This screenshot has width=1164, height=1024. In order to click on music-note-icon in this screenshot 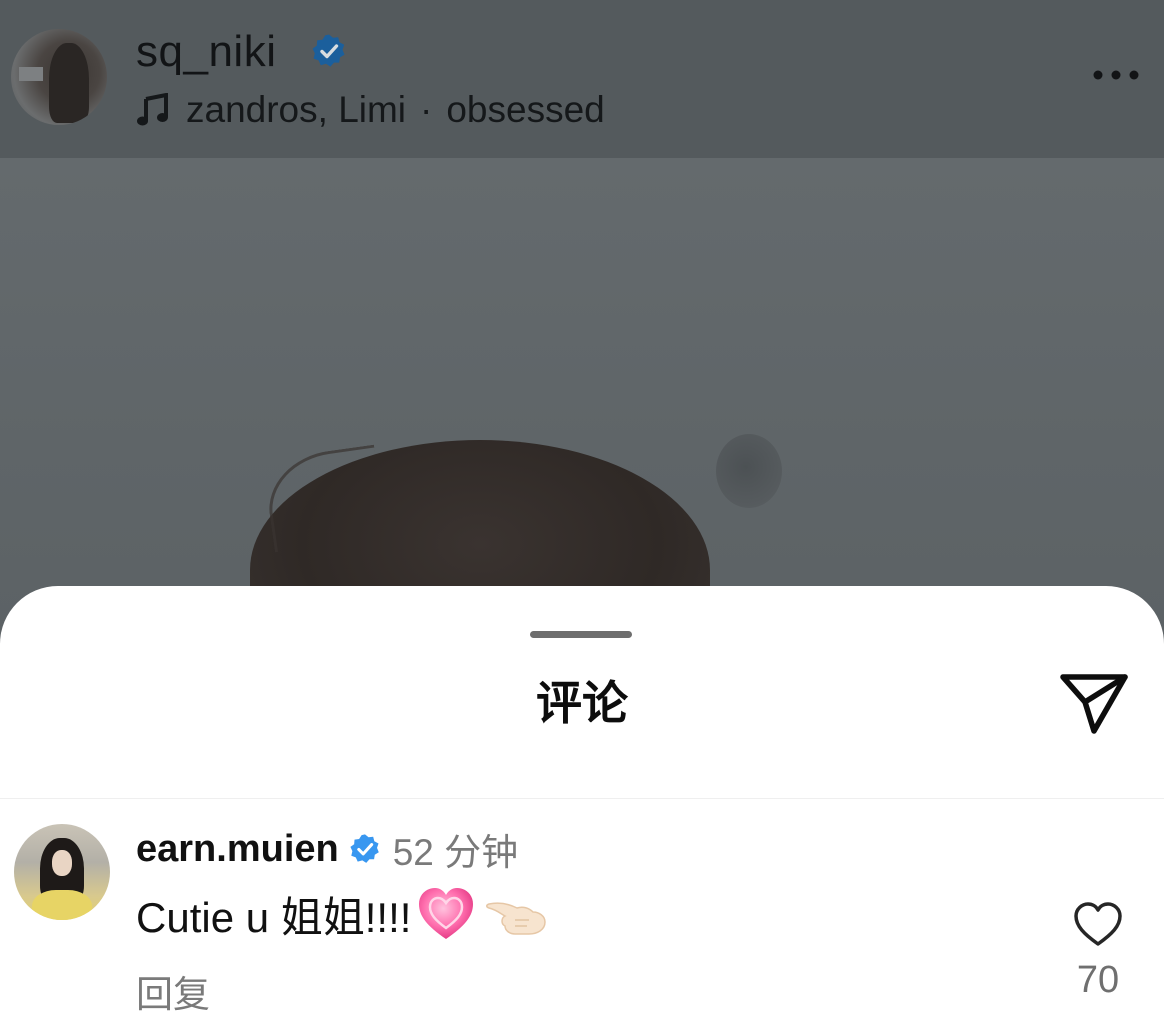, I will do `click(152, 109)`.